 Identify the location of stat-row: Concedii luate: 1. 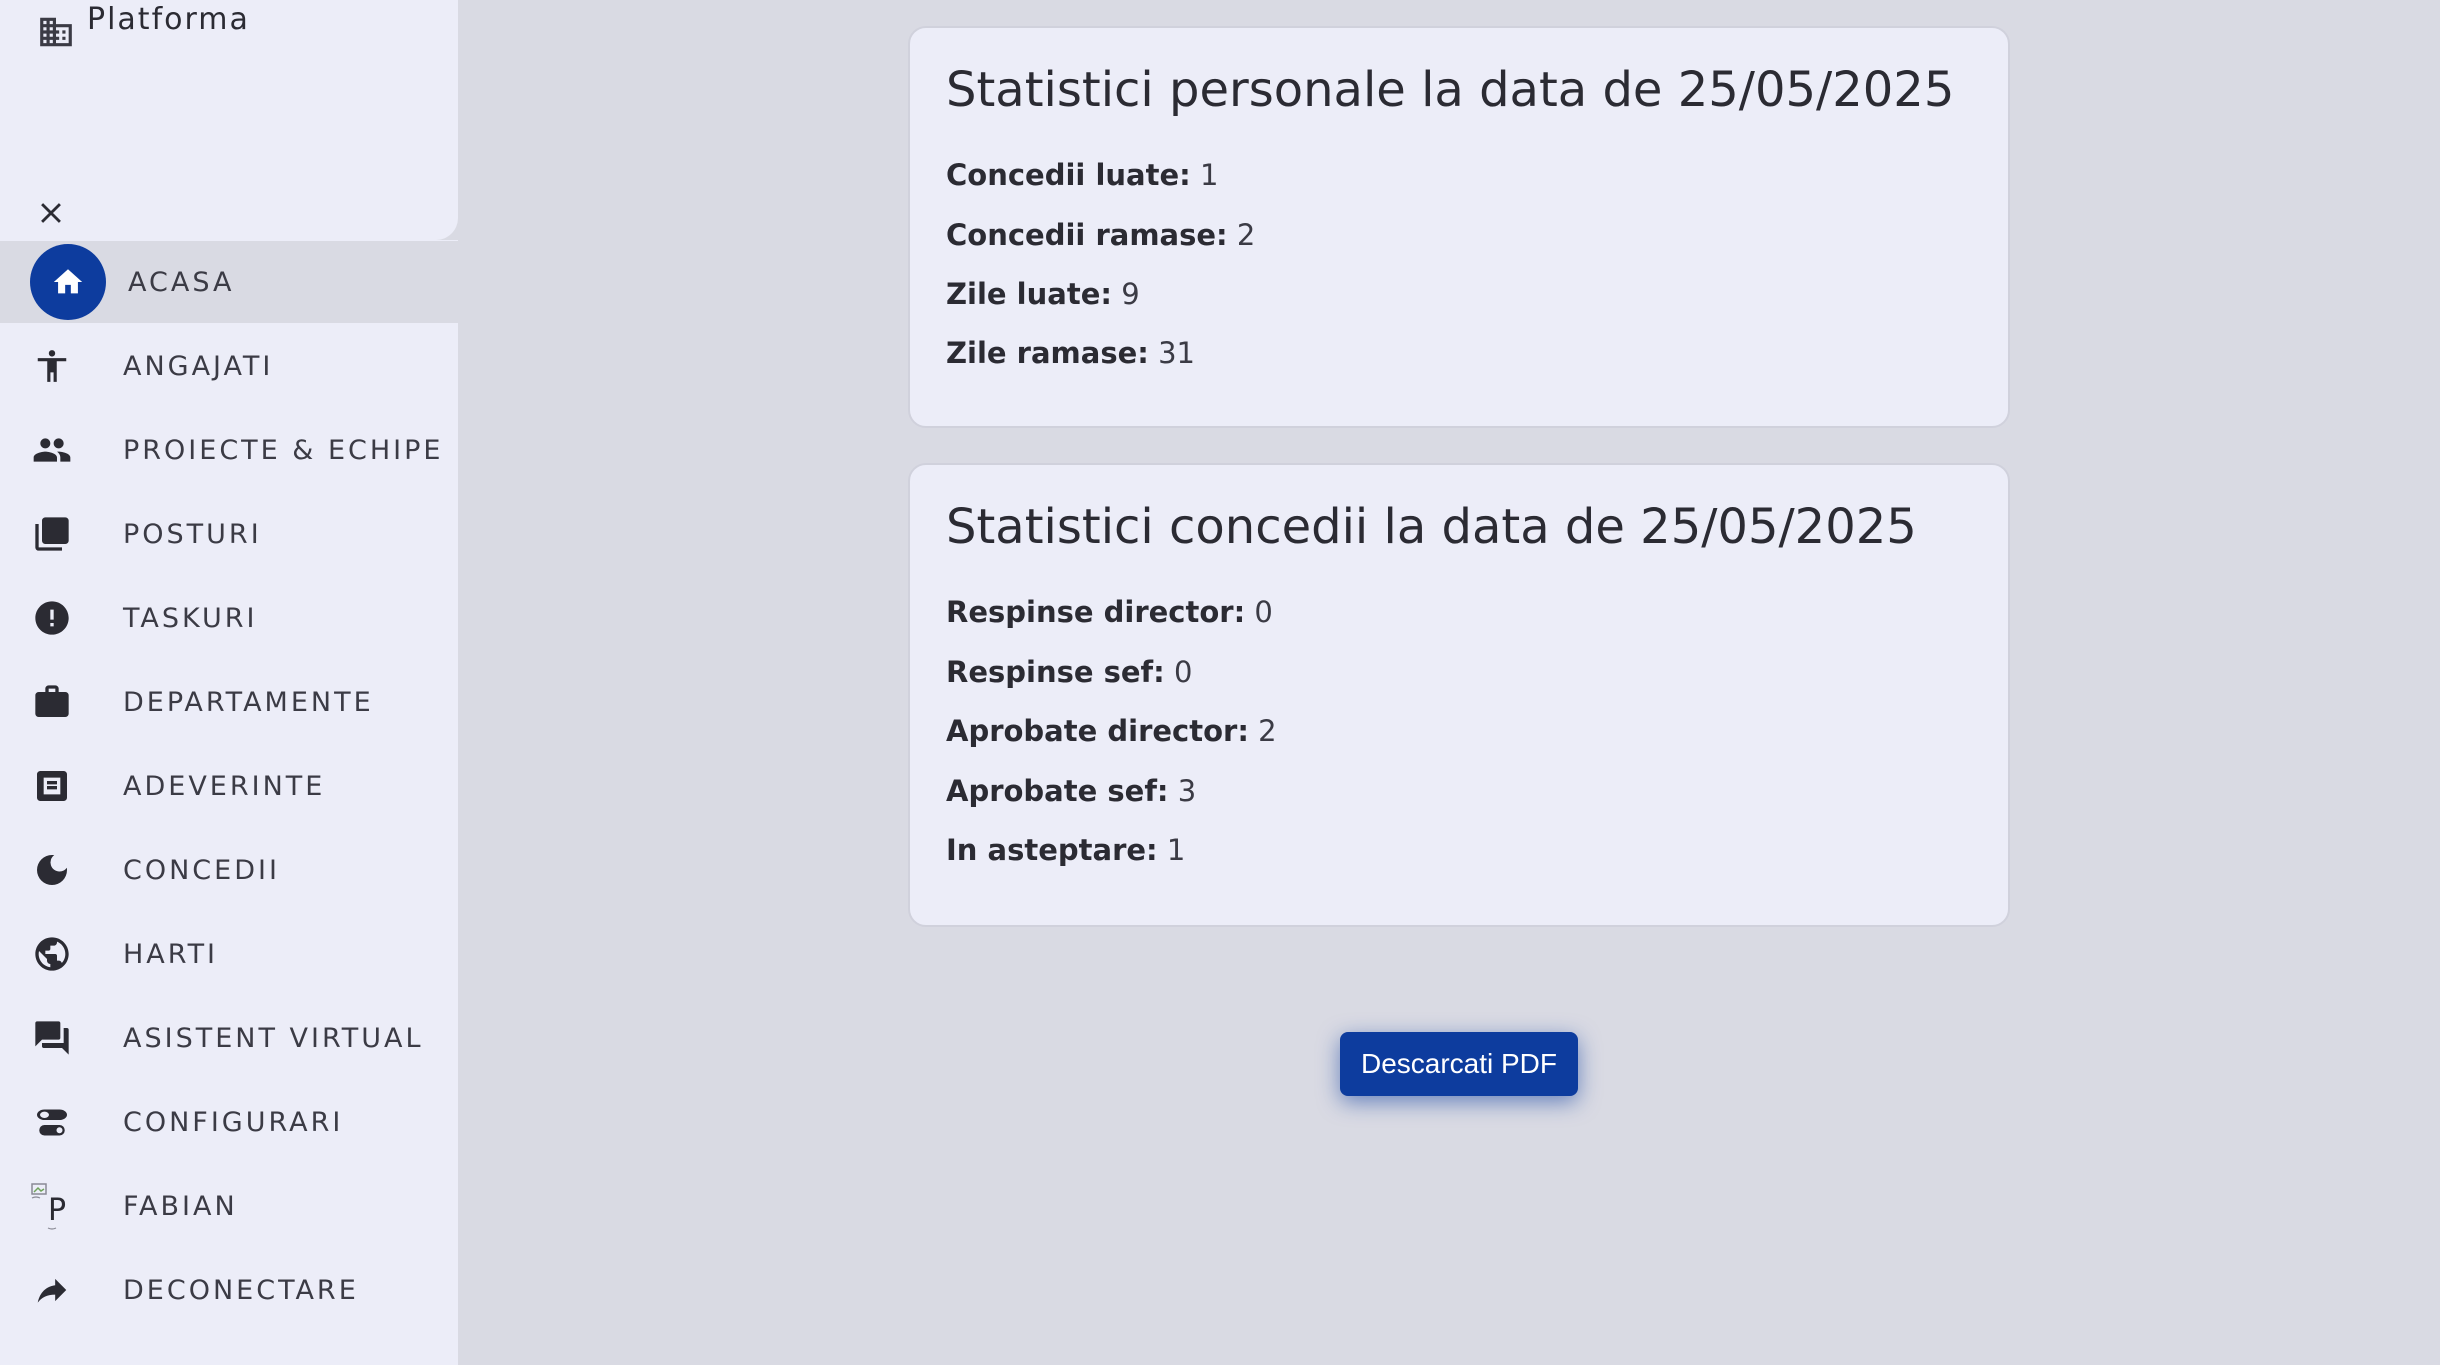
(1082, 175).